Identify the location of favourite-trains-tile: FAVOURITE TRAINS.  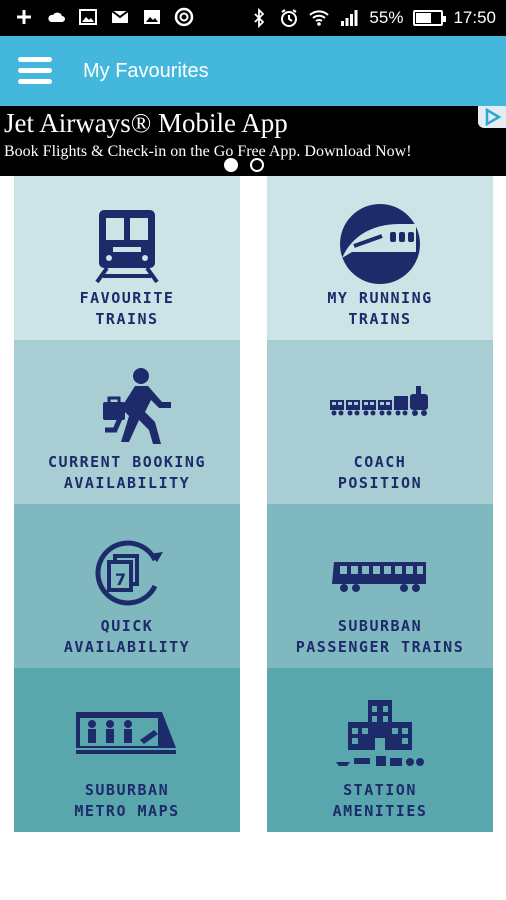
(127, 258).